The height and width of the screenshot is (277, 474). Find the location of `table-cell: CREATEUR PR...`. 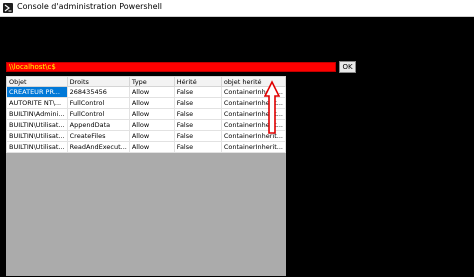

table-cell: CREATEUR PR... is located at coordinates (37, 92).